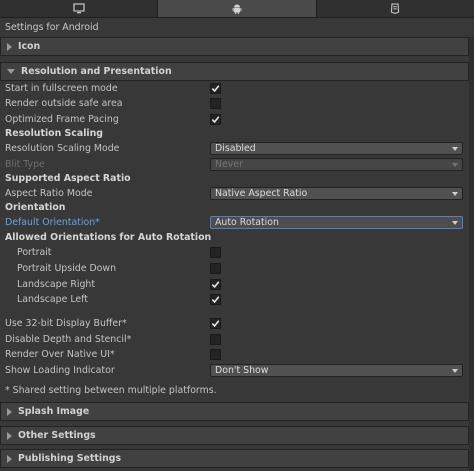 The height and width of the screenshot is (471, 474). Describe the element at coordinates (29, 46) in the screenshot. I see `section-label: Icon` at that location.